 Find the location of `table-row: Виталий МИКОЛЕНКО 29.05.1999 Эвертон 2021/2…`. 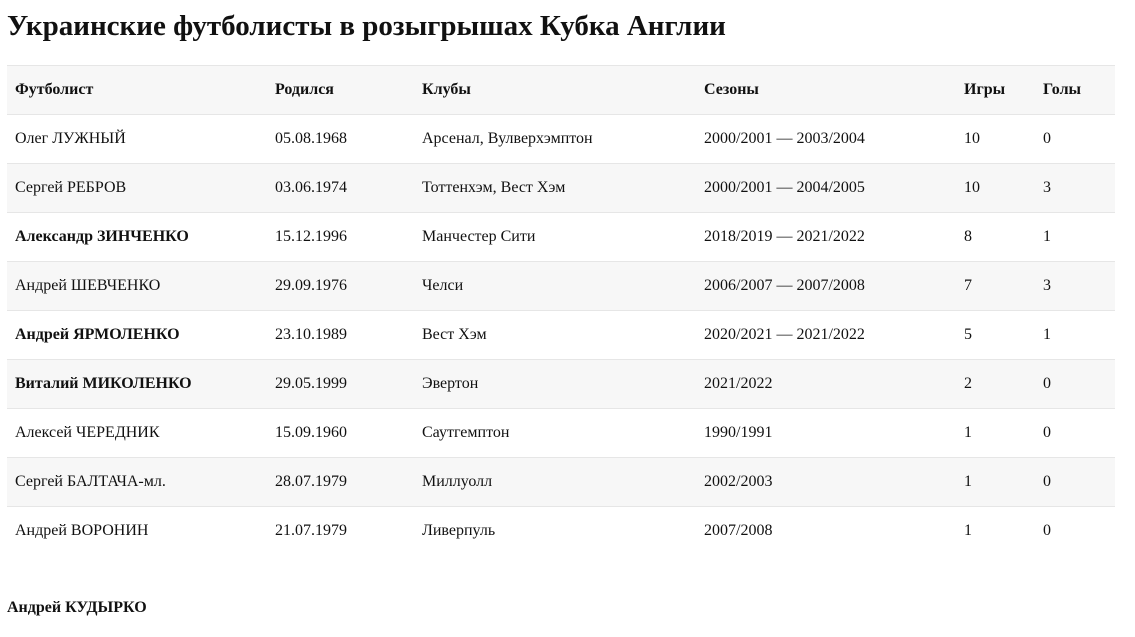

table-row: Виталий МИКОЛЕНКО 29.05.1999 Эвертон 2021/2… is located at coordinates (561, 384).